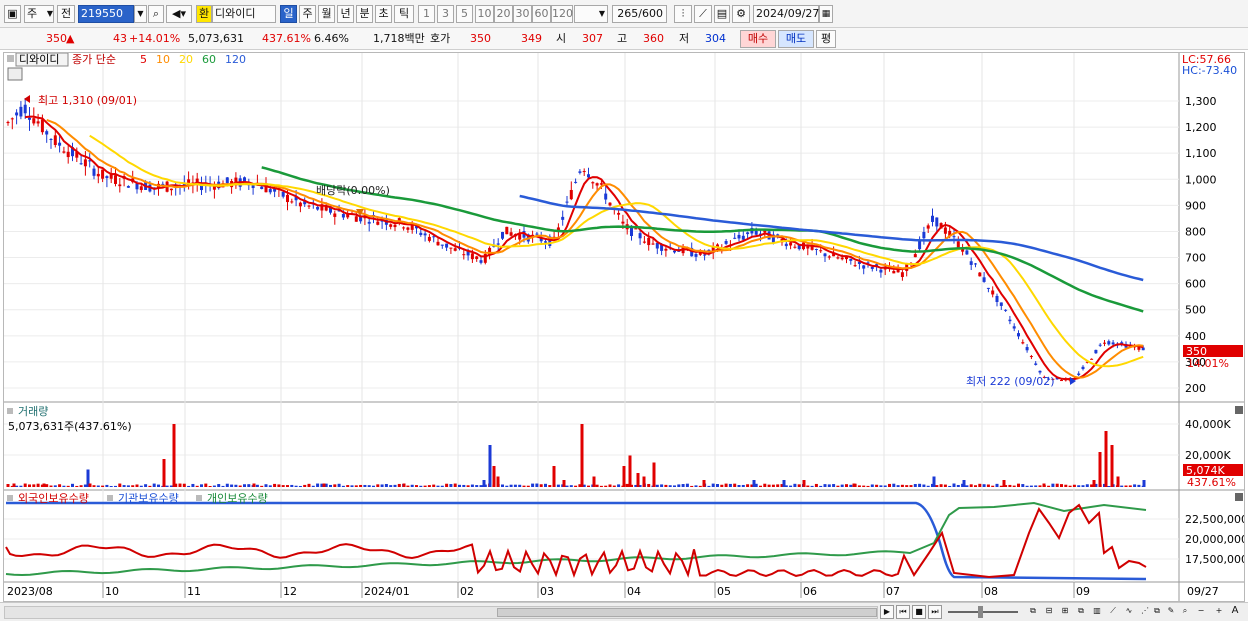 Image resolution: width=1248 pixels, height=621 pixels. I want to click on panel-handle-icon, so click(10, 58).